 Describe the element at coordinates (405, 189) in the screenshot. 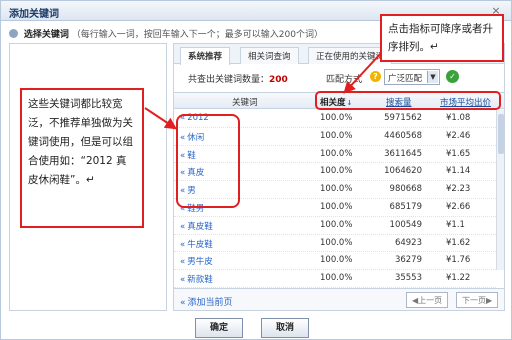

I see `search-volume-cell: 980668` at that location.